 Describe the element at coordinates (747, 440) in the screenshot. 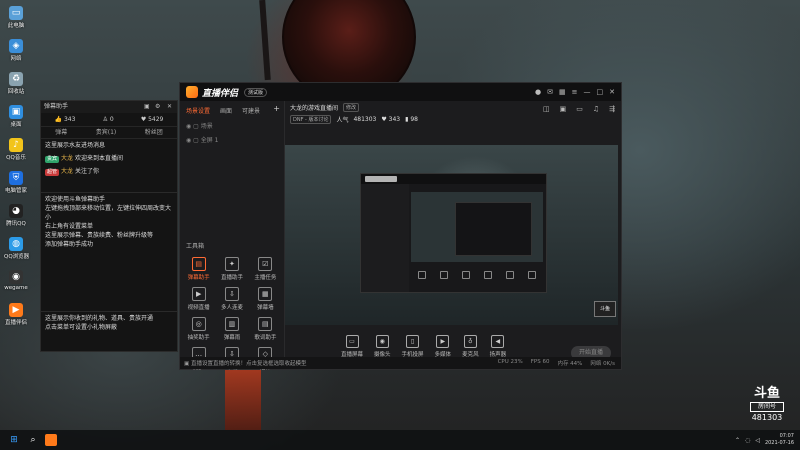

I see `network-icon: ◌` at that location.